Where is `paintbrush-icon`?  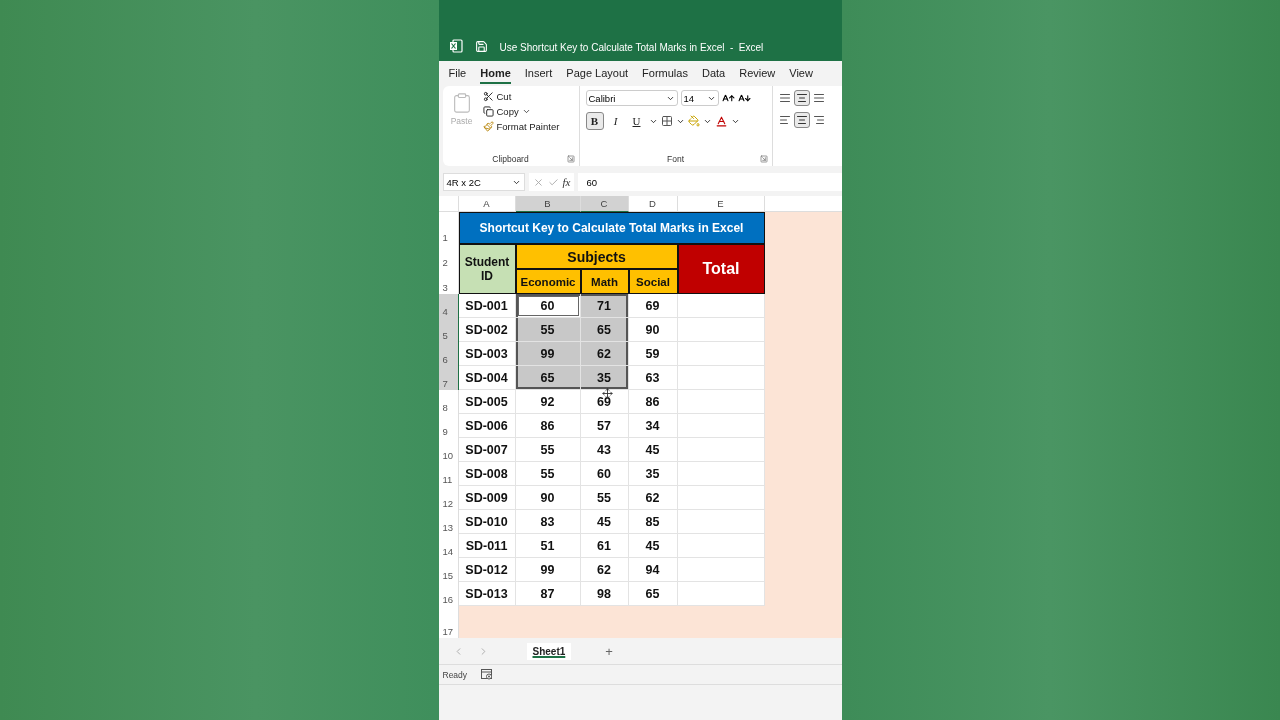 paintbrush-icon is located at coordinates (488, 126).